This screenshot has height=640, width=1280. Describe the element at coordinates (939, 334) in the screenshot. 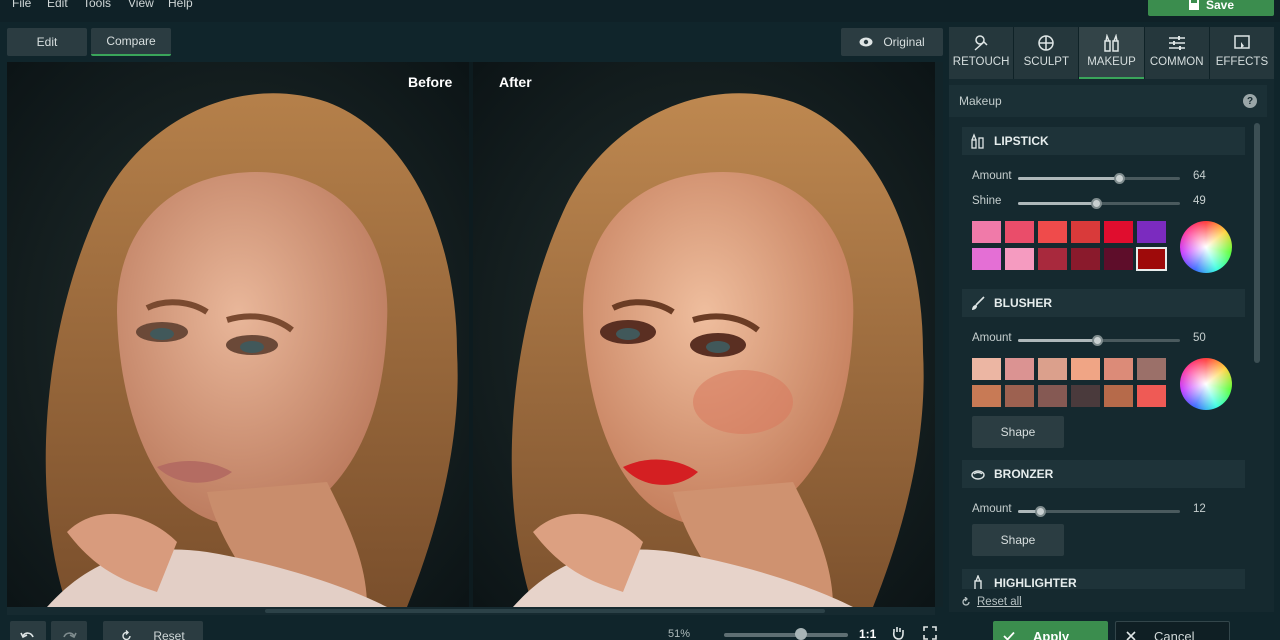

I see `canvas-vertical-scrollbar` at that location.